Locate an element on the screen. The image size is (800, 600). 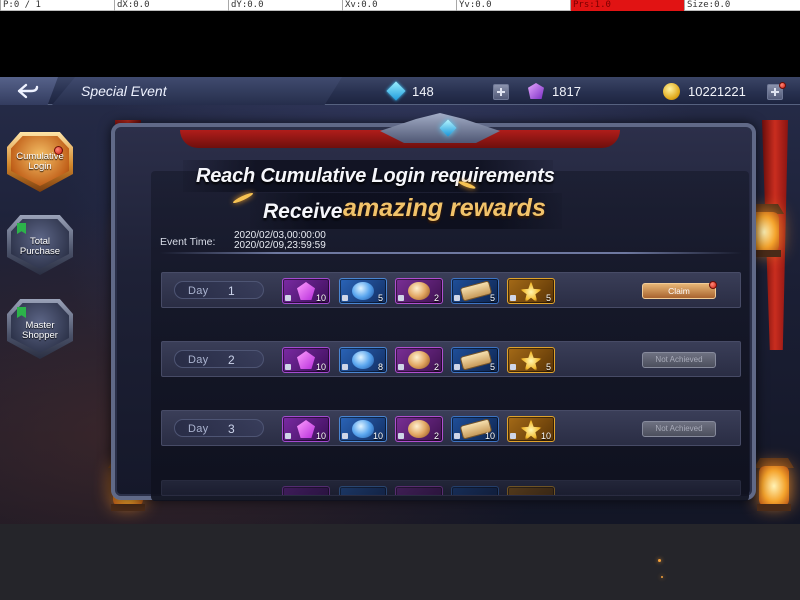
day-number: 3 is located at coordinates (231, 429).